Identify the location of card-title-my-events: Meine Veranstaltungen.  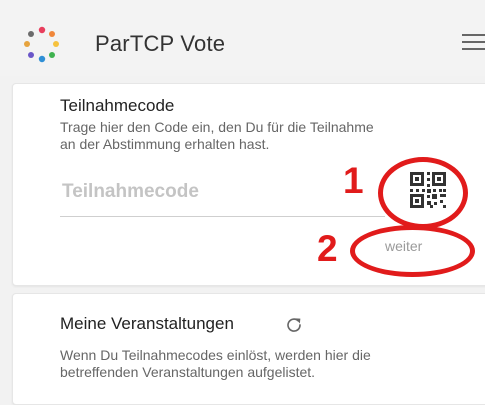
(147, 323).